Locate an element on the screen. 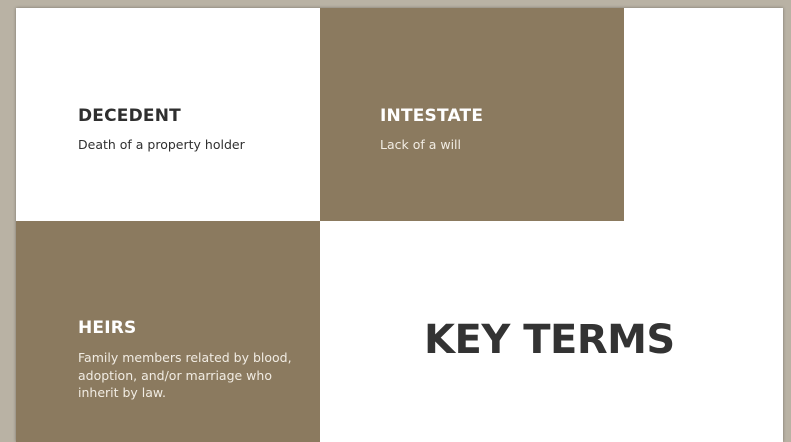 This screenshot has height=442, width=791. slide-title: KEY TERMS is located at coordinates (549, 340).